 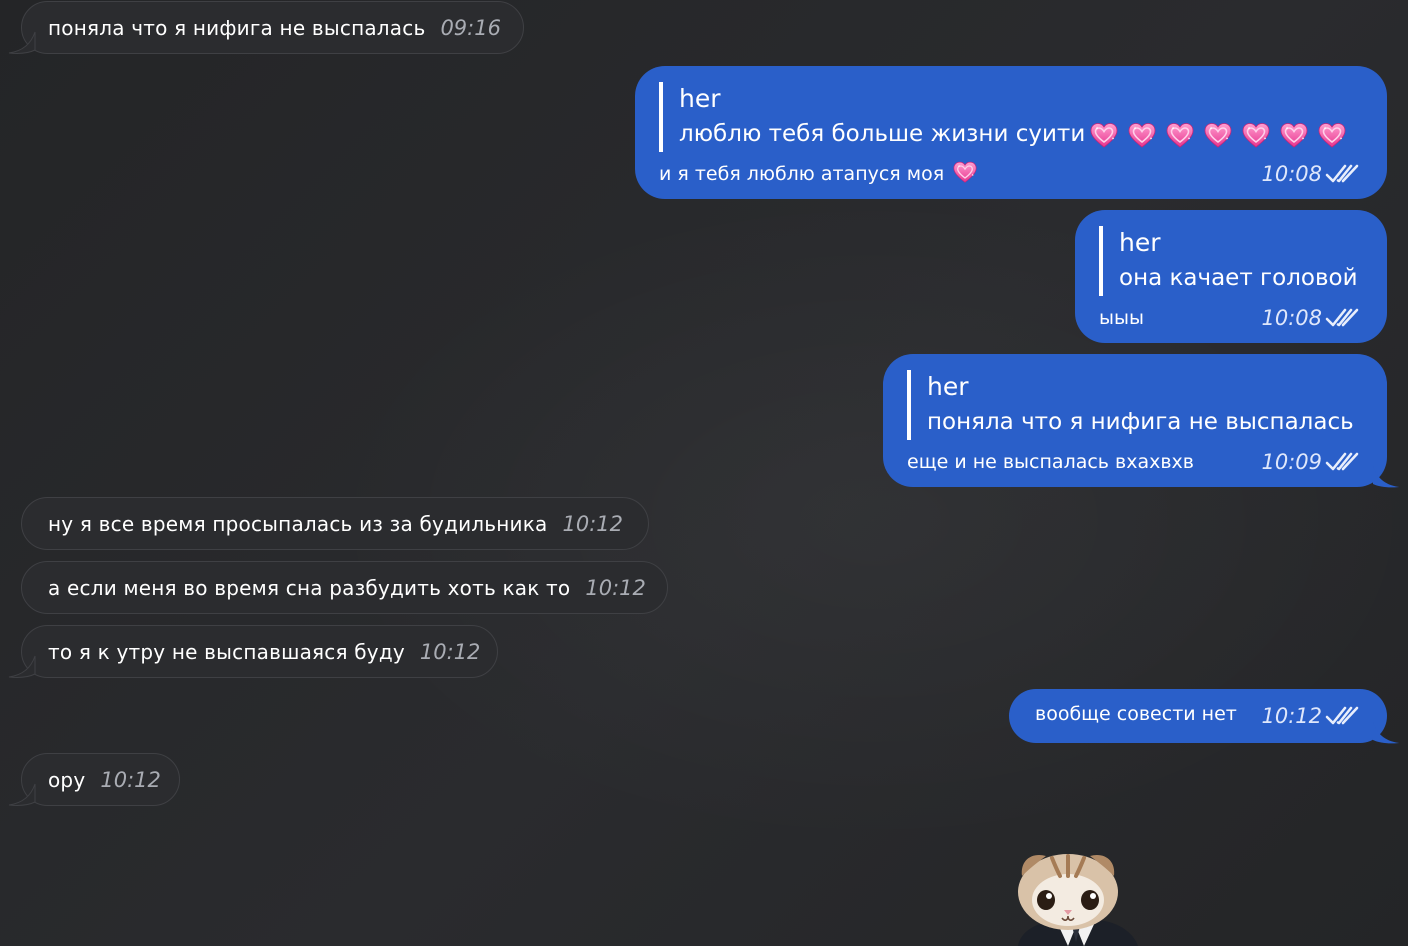 I want to click on message-text: ору, so click(x=67, y=779).